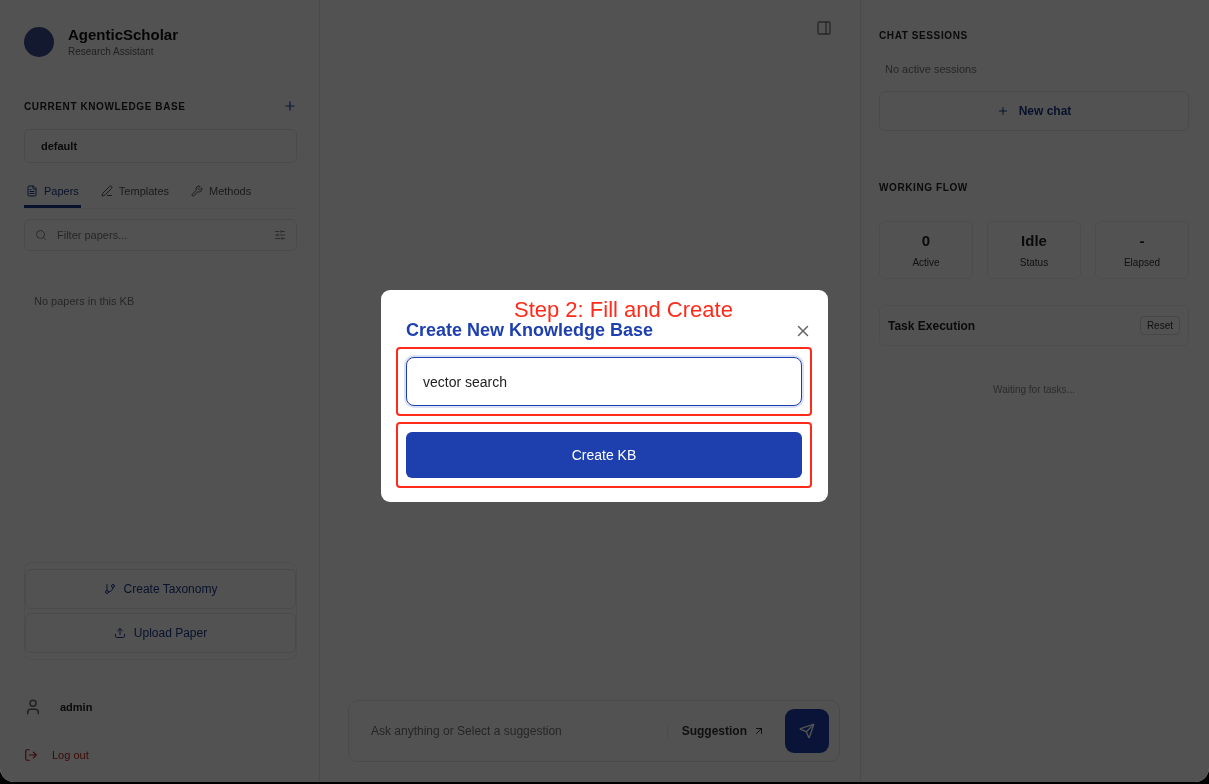 This screenshot has width=1209, height=784. What do you see at coordinates (624, 309) in the screenshot?
I see `annotation-text: Step 2: Fill and Create` at bounding box center [624, 309].